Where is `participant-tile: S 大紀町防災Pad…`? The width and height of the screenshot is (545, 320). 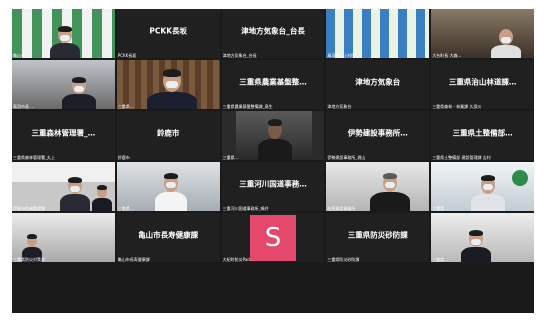 participant-tile: S 大紀町防災Pad… is located at coordinates (273, 237).